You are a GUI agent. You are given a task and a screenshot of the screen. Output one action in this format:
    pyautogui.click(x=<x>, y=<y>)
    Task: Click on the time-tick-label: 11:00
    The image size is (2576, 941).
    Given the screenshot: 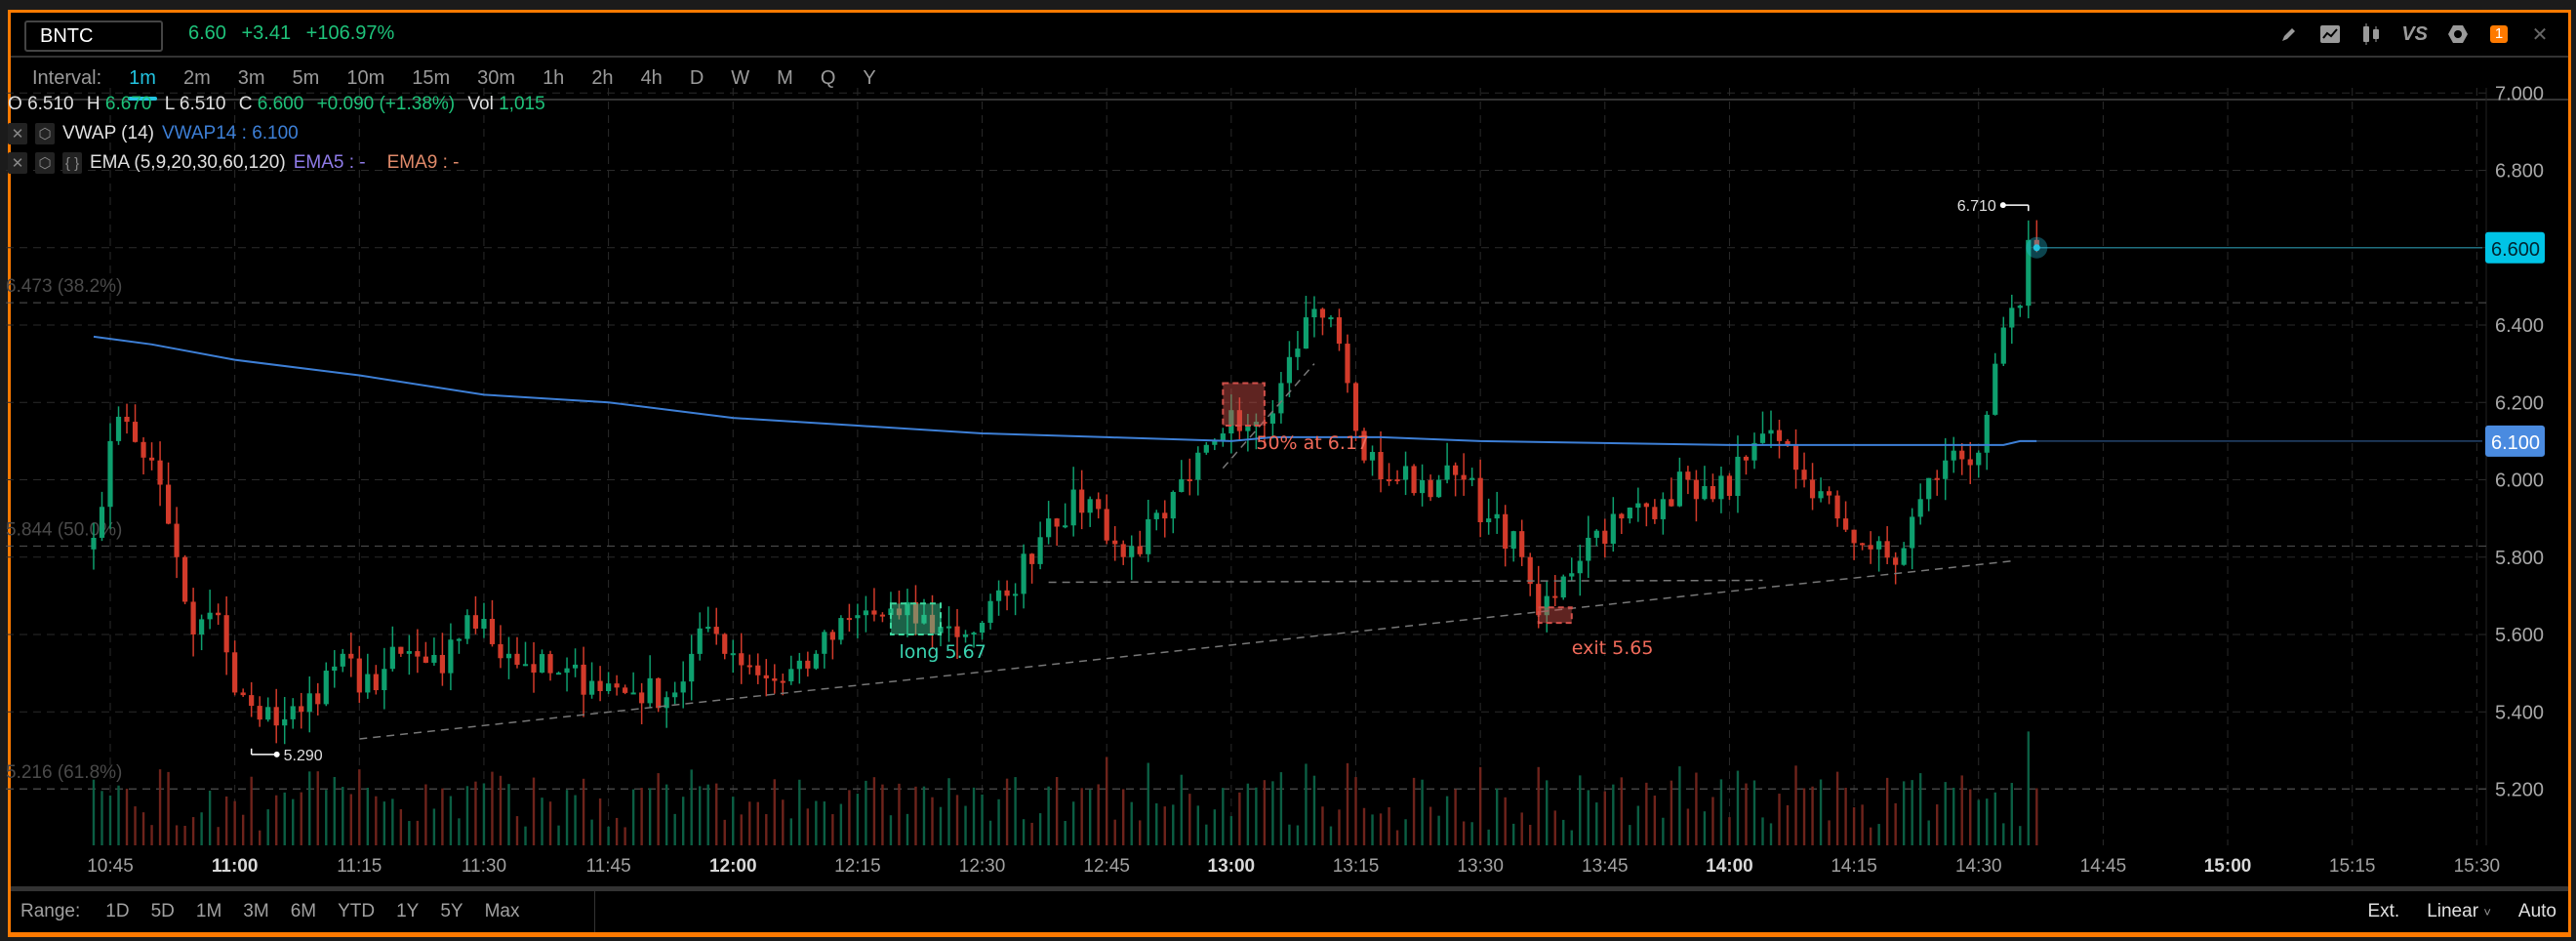 What is the action you would take?
    pyautogui.click(x=235, y=866)
    